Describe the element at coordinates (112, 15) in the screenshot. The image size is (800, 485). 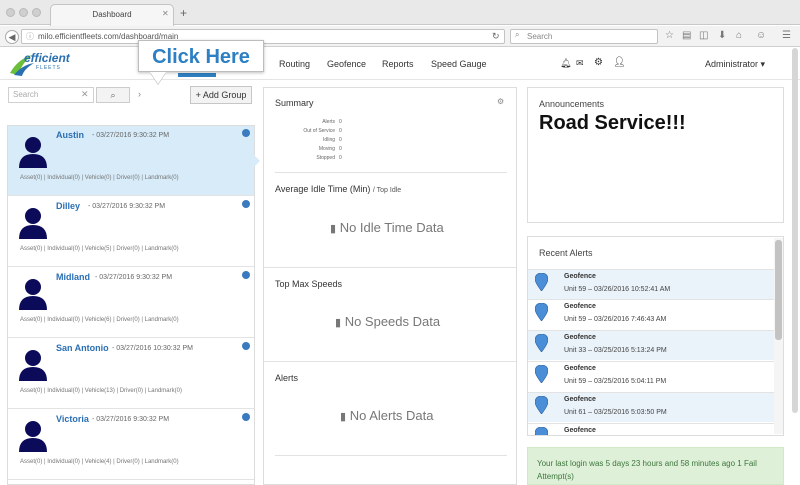
I see `browser-tab: Dashboard` at that location.